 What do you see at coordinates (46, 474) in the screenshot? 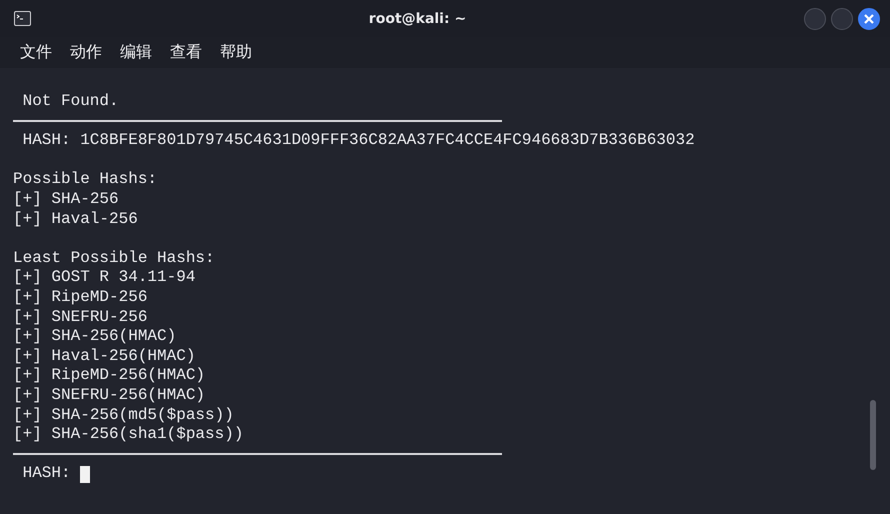
I see `prompt-text: HASH:` at bounding box center [46, 474].